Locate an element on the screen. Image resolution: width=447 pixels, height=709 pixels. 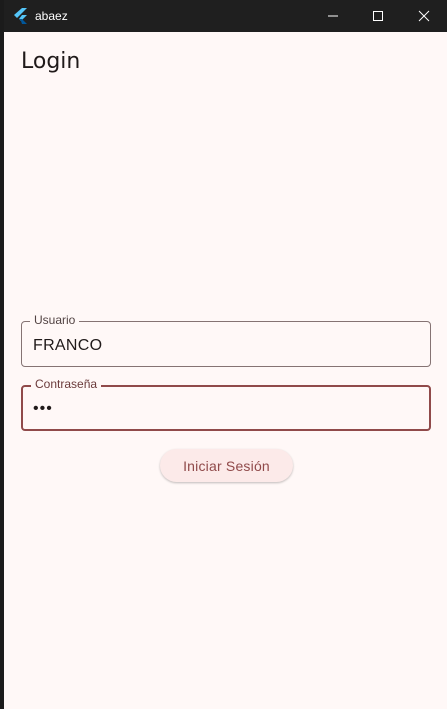
maximize-button is located at coordinates (378, 16).